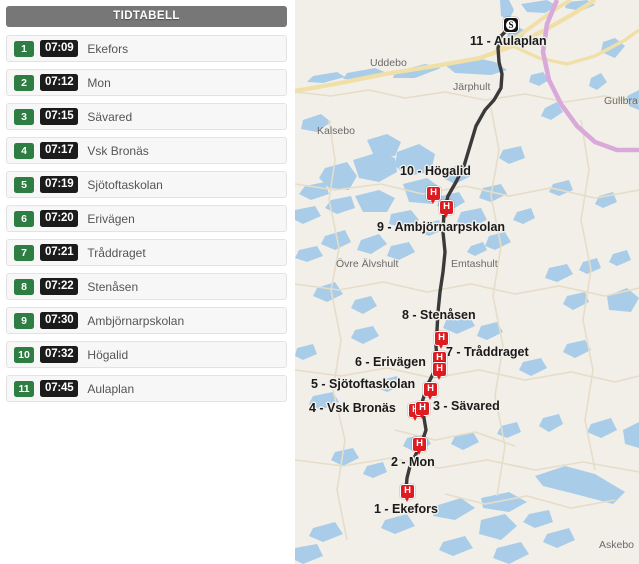  What do you see at coordinates (24, 252) in the screenshot?
I see `stop-sequence-badge: 7` at bounding box center [24, 252].